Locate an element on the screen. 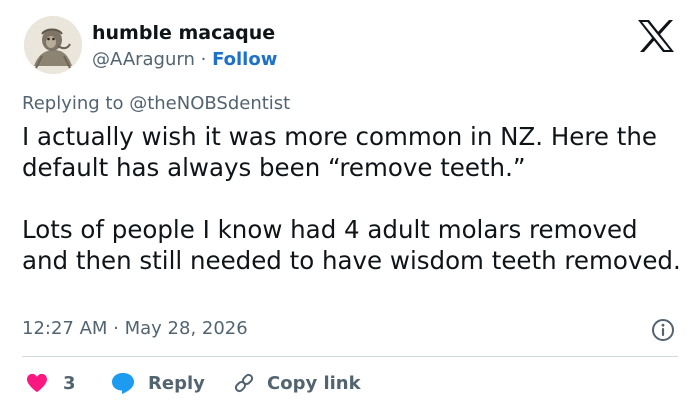 This screenshot has width=700, height=410. replying-to: Replying to @theNOBSdentist is located at coordinates (156, 103).